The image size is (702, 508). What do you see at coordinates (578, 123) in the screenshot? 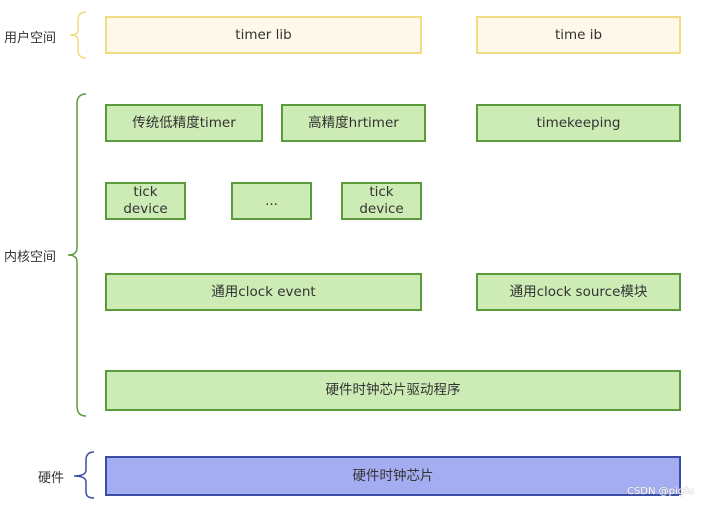
I see `timekeeping-box: timekeeping` at bounding box center [578, 123].